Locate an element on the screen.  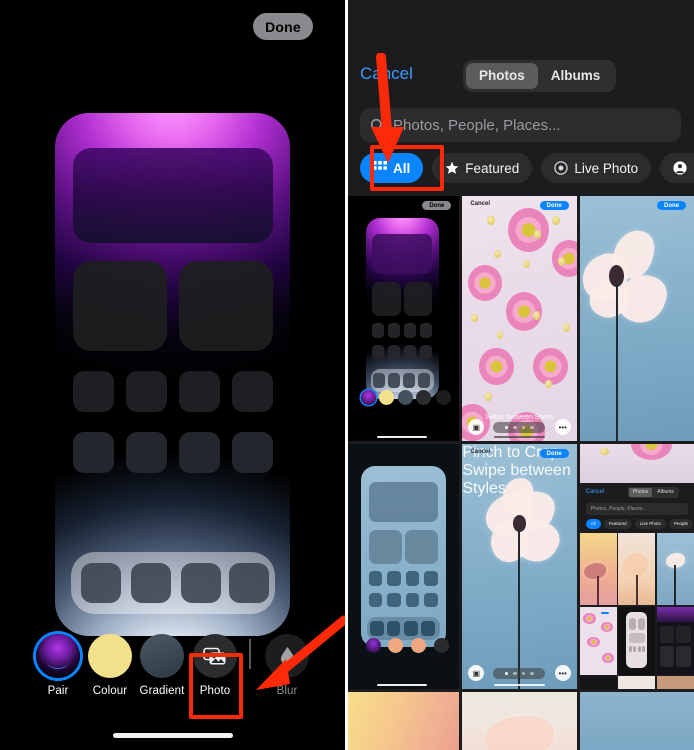
colour-swatch is located at coordinates (110, 656).